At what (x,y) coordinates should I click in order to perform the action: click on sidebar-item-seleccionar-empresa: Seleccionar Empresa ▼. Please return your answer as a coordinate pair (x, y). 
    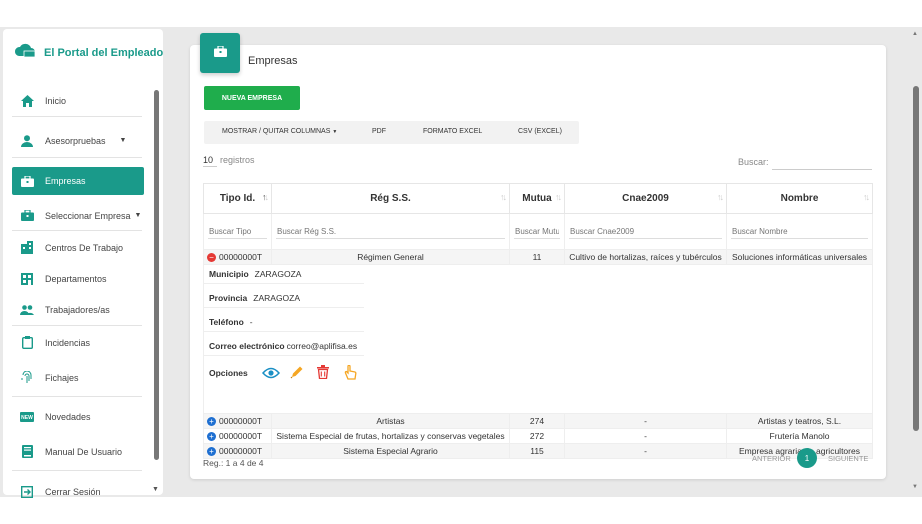
    Looking at the image, I should click on (78, 215).